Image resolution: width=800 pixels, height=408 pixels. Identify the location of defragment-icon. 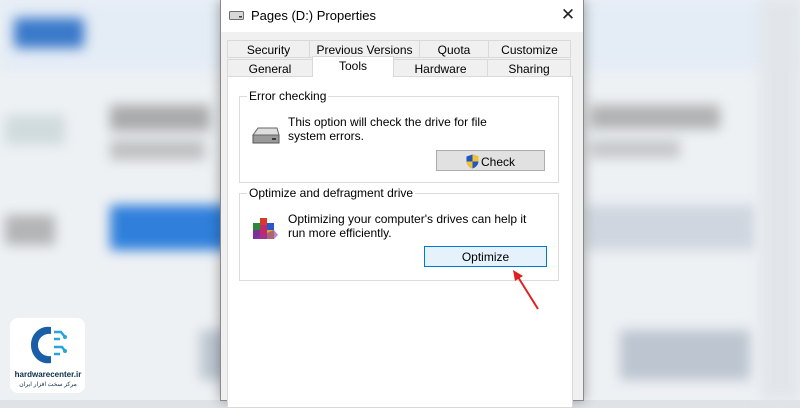
(265, 228).